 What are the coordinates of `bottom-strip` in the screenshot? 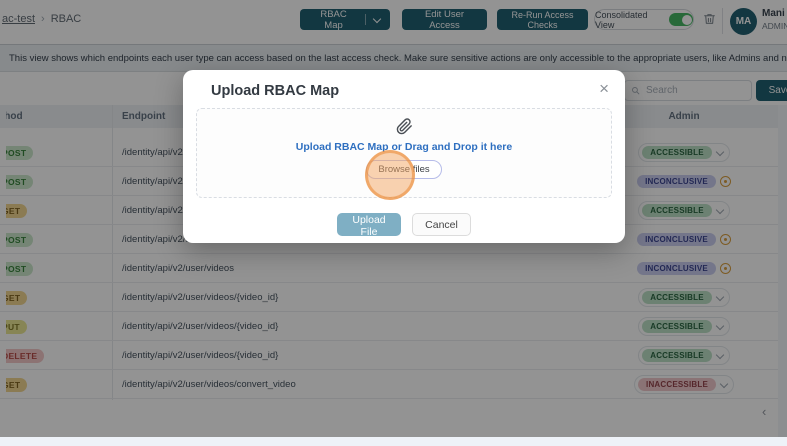 It's located at (393, 441).